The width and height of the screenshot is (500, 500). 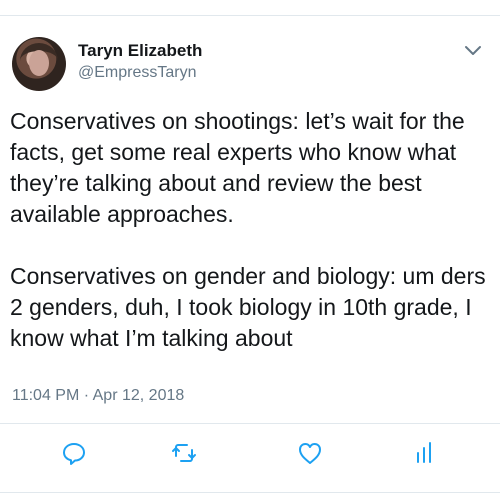 I want to click on reply-button, so click(x=74, y=453).